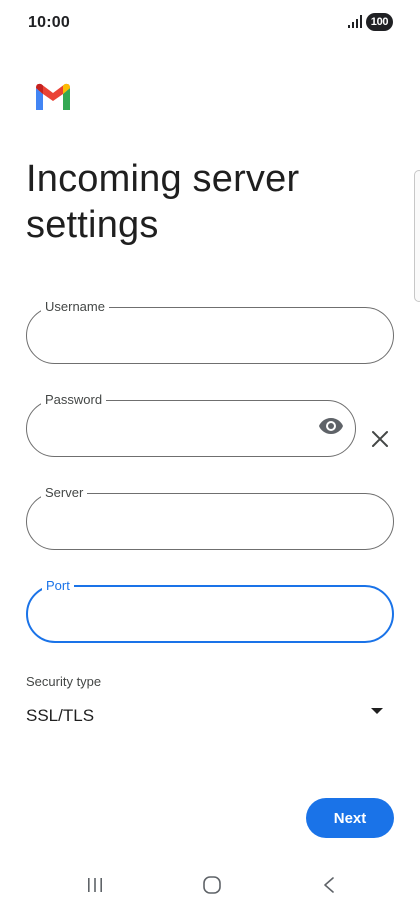 The image size is (420, 910). What do you see at coordinates (193, 520) in the screenshot?
I see `server-input` at bounding box center [193, 520].